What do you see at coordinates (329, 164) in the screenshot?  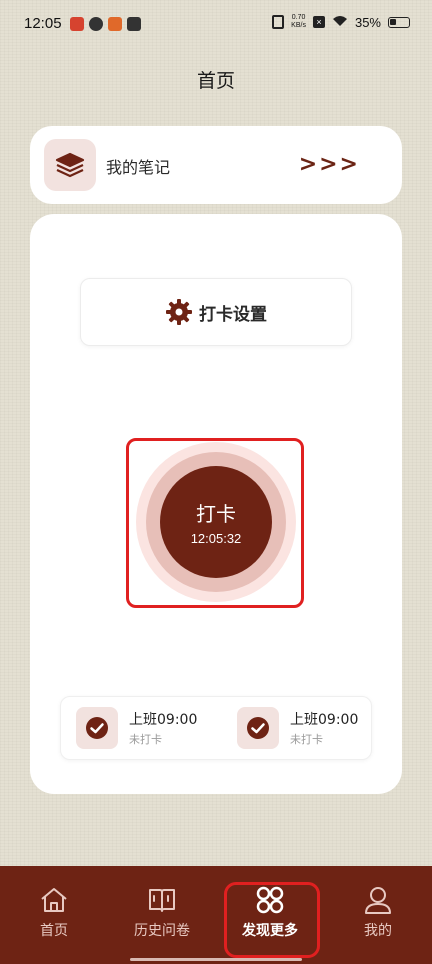 I see `notes-arrow-icon: >>>` at bounding box center [329, 164].